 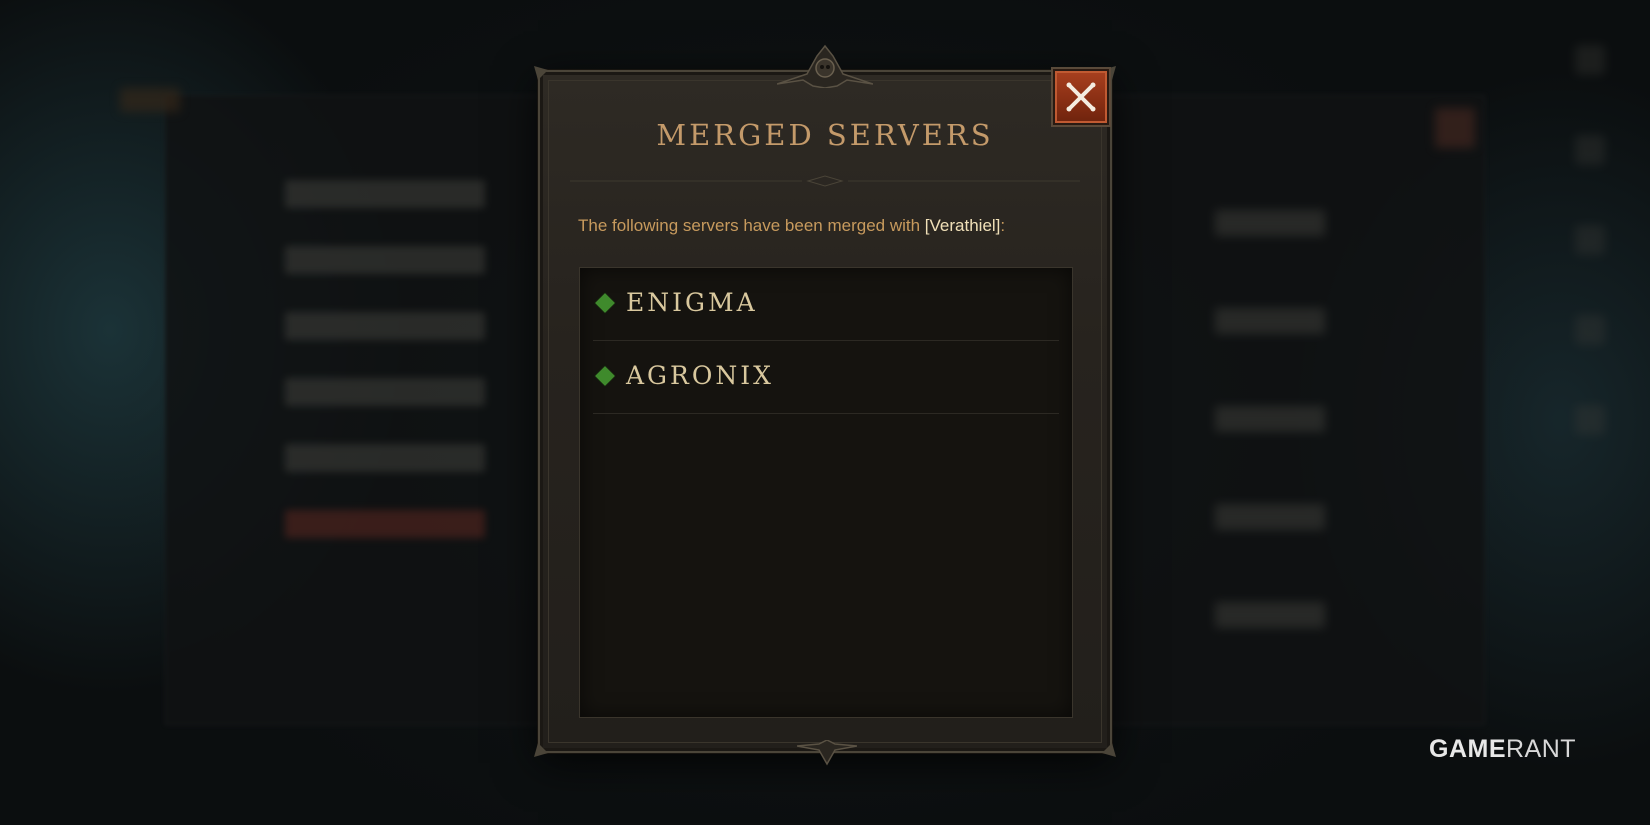 I want to click on gamerant-watermark: GAMERANT, so click(x=1502, y=749).